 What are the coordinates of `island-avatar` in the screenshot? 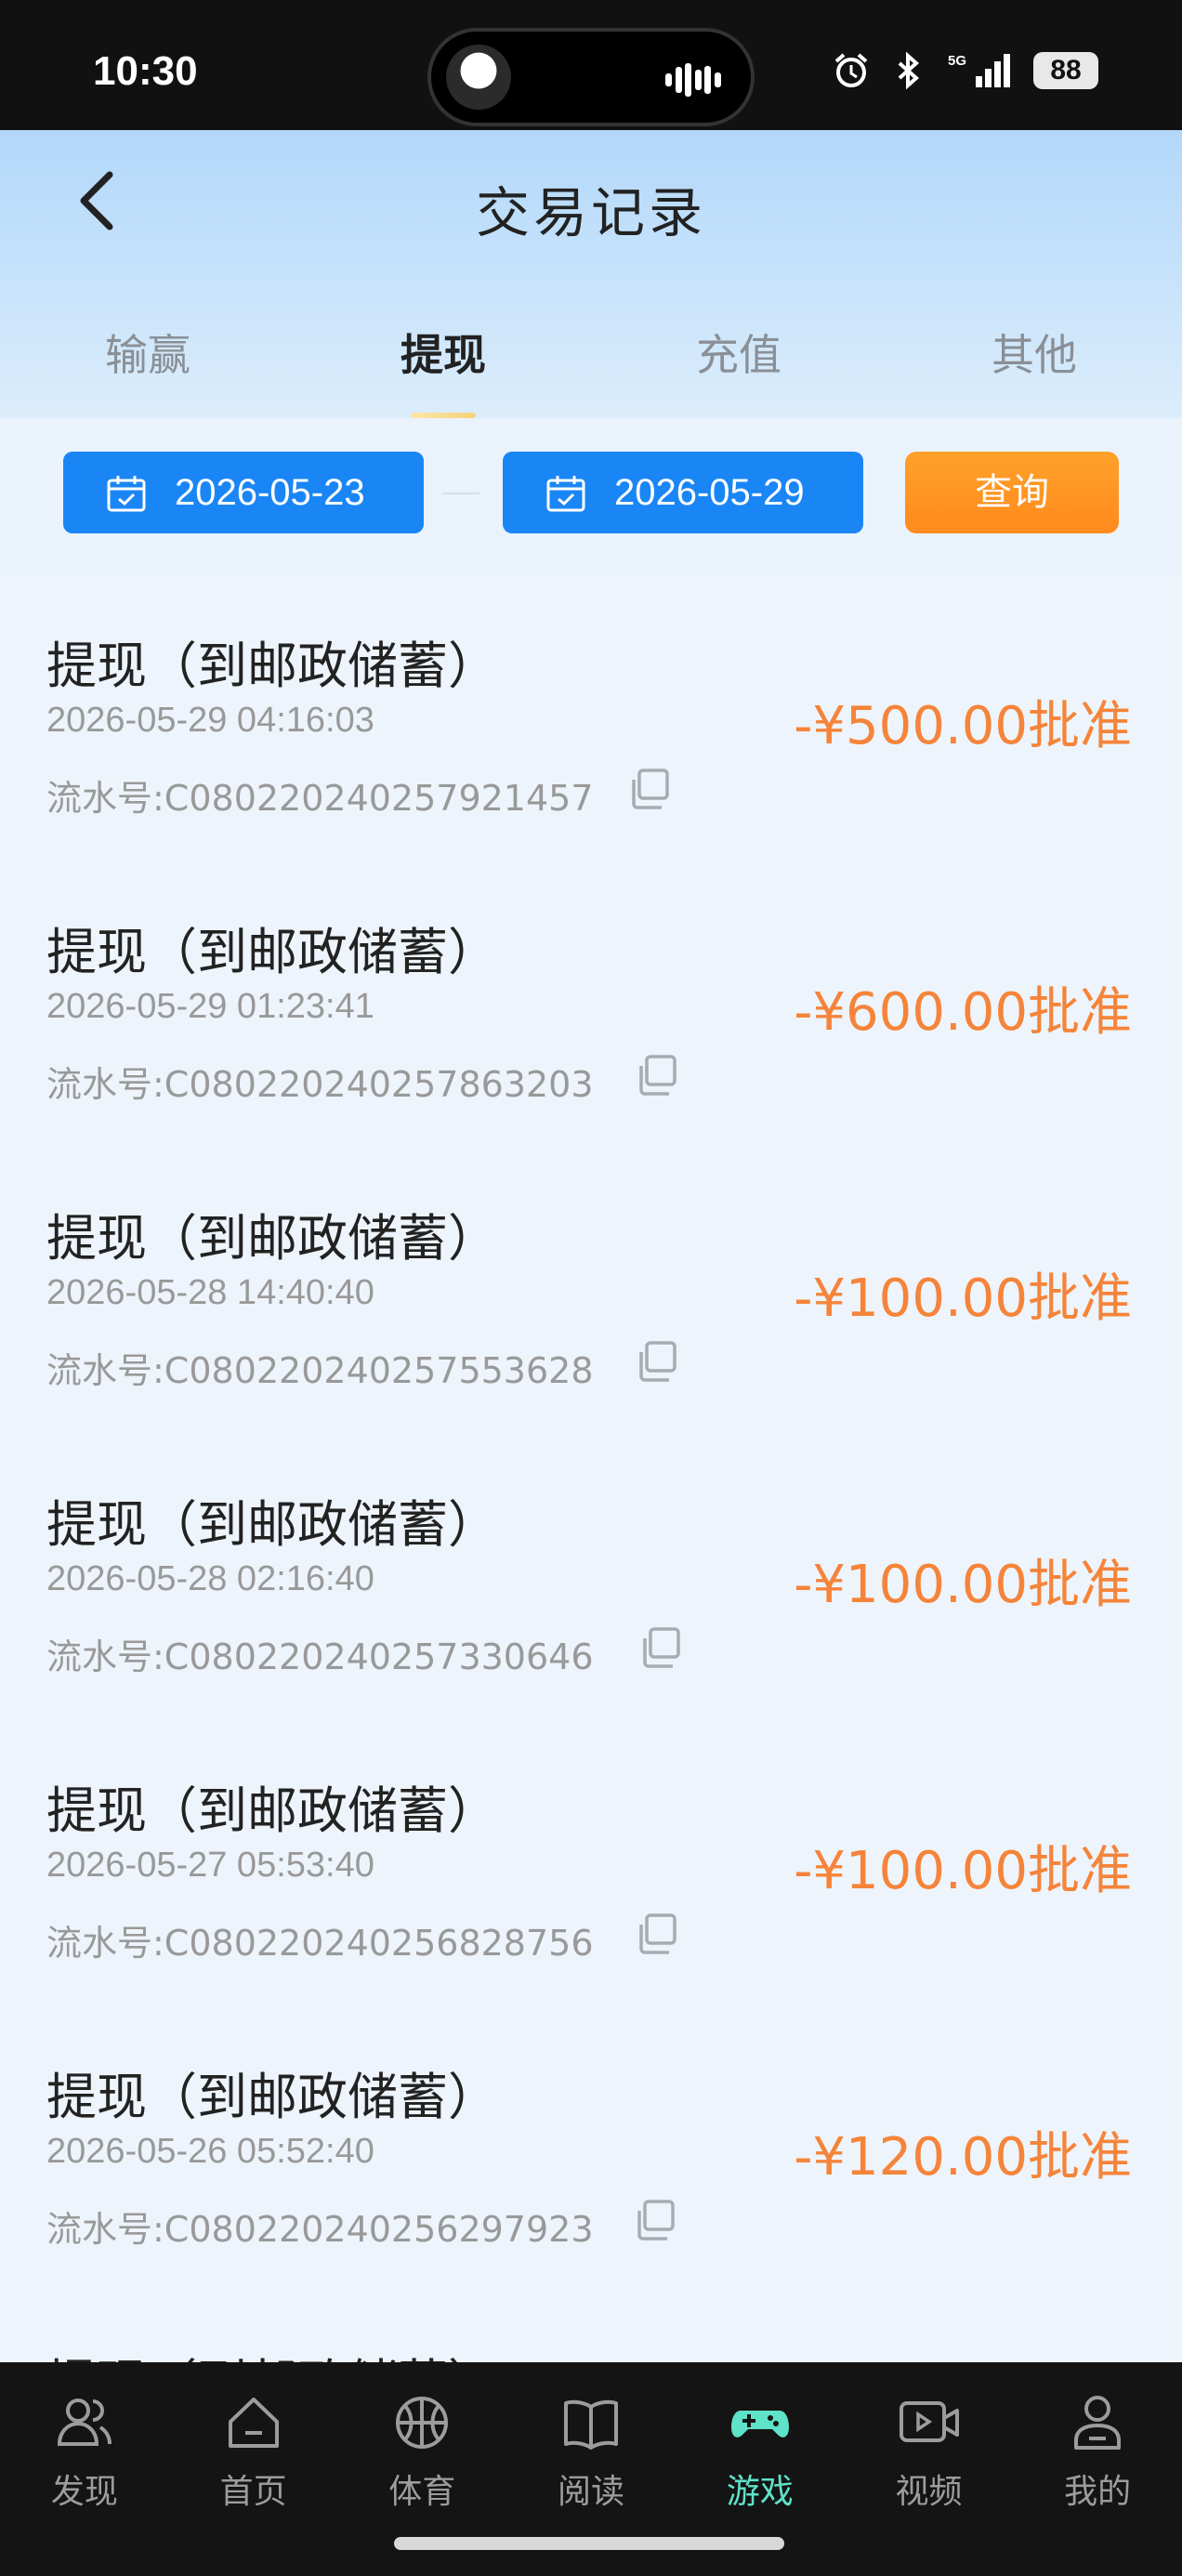 It's located at (478, 77).